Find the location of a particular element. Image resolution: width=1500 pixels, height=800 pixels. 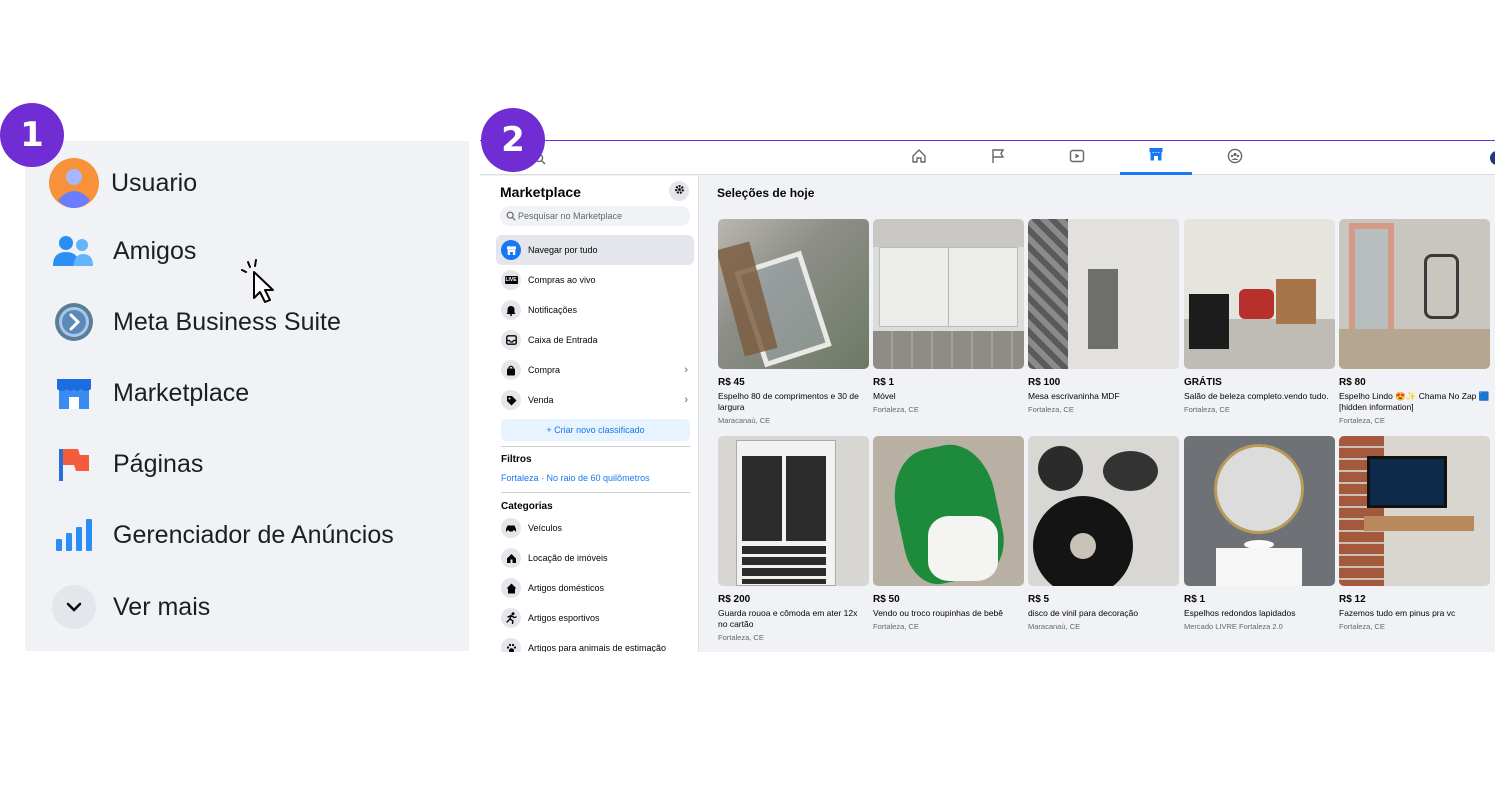

search-placeholder: Pesquisar no Marketplace is located at coordinates (570, 216).